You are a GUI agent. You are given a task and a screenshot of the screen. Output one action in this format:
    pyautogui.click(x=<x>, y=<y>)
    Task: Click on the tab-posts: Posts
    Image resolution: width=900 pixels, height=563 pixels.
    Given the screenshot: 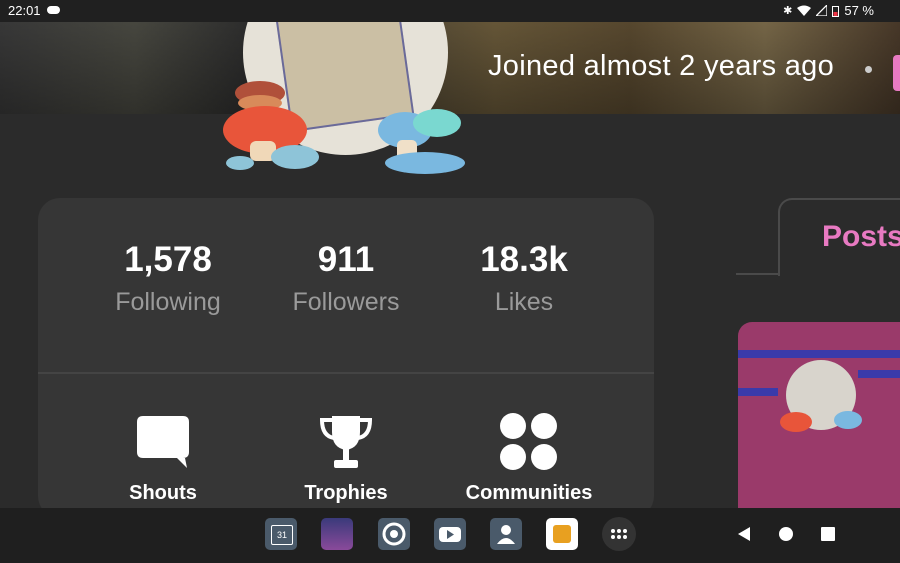 What is the action you would take?
    pyautogui.click(x=861, y=237)
    